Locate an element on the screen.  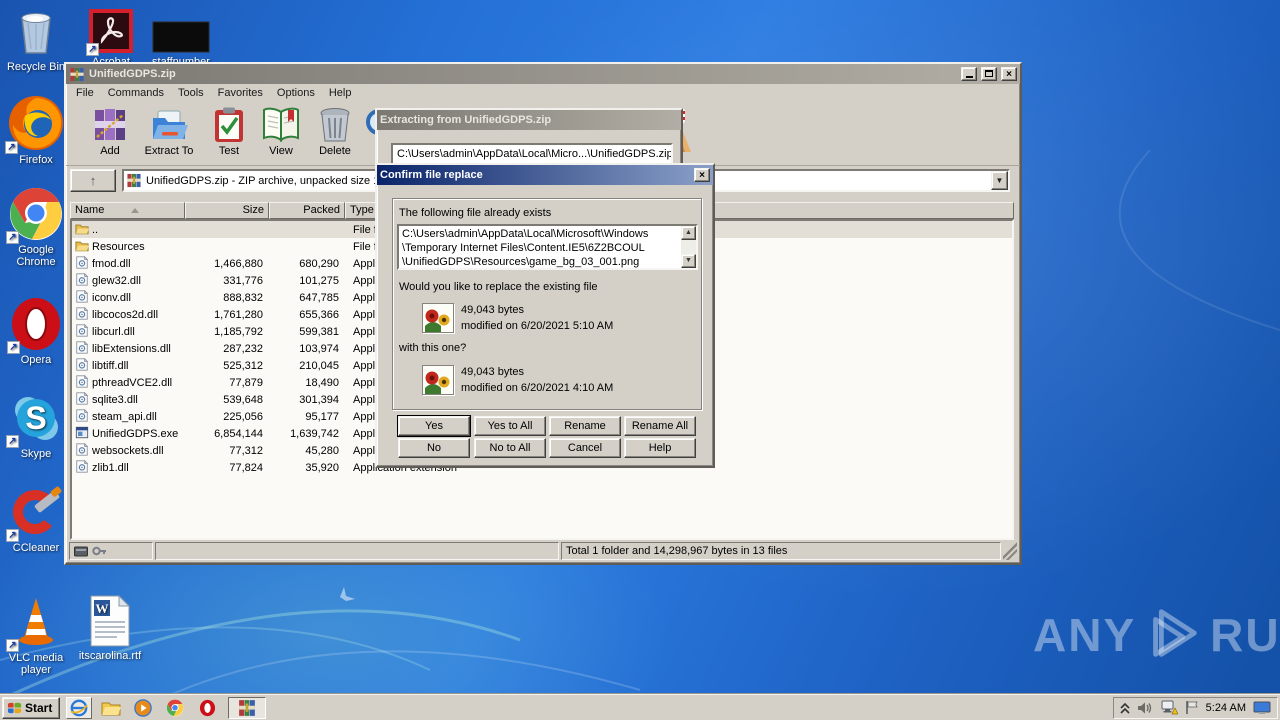
cancel-button: Cancel is located at coordinates (585, 448).